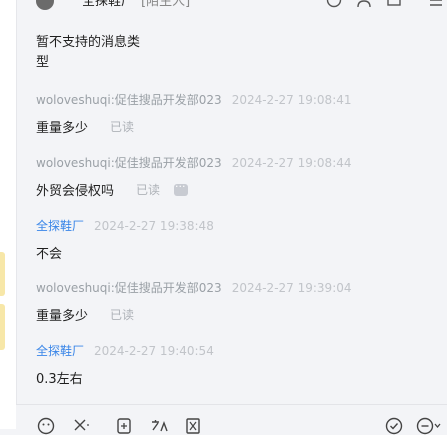  I want to click on message-meta: woloveshuqi:促佳搜品开发部023 2024-2-27 19:08:44, so click(194, 162).